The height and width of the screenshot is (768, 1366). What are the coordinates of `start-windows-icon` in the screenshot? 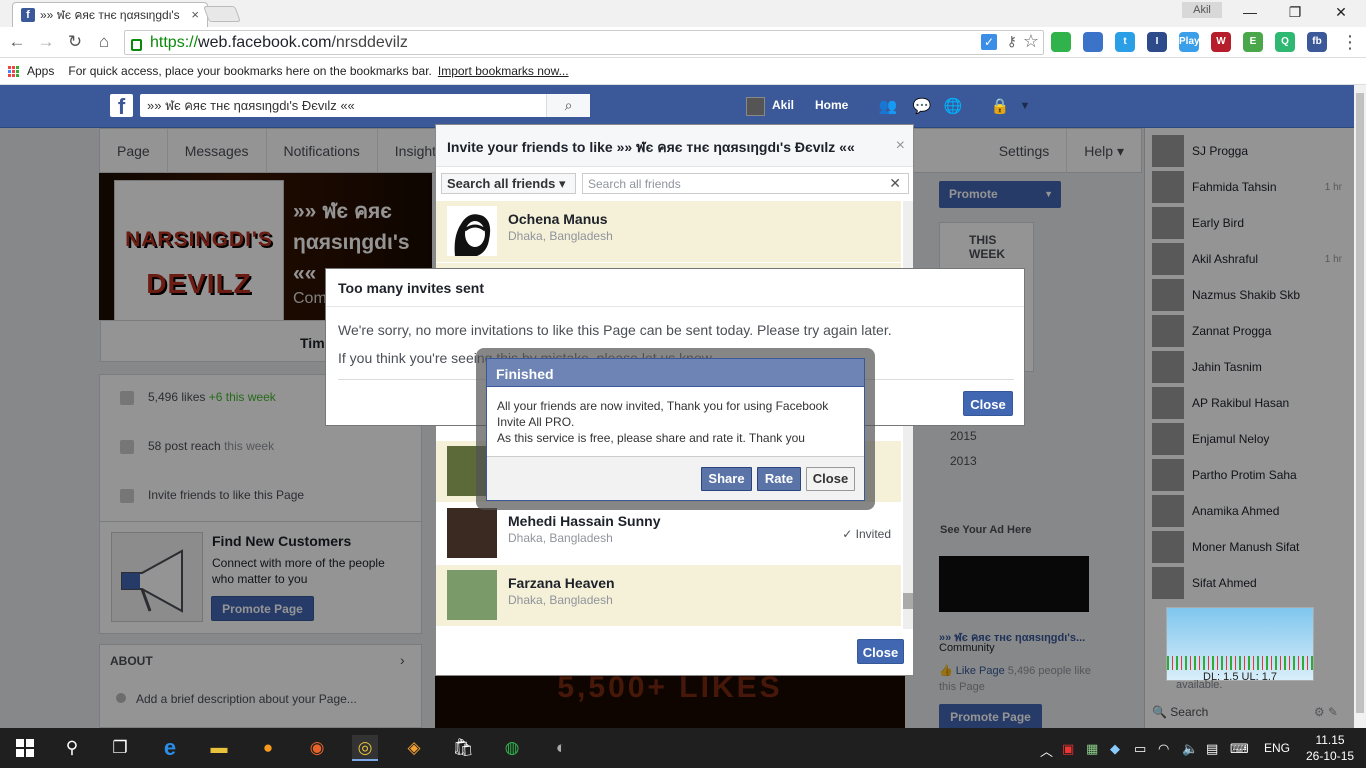 It's located at (25, 748).